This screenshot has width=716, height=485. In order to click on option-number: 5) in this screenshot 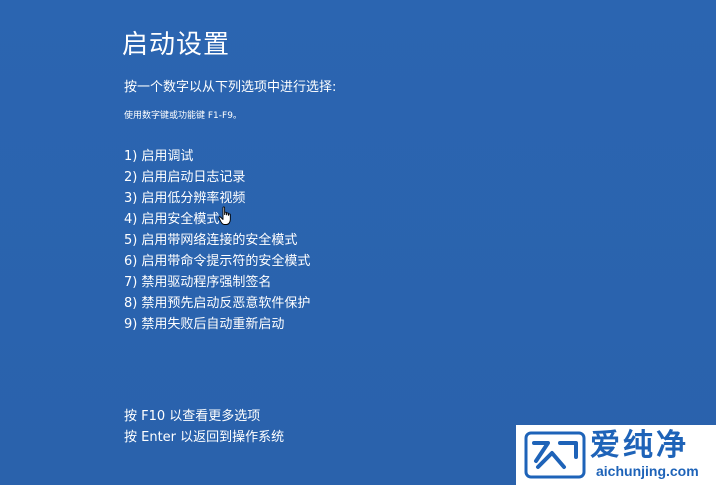, I will do `click(131, 240)`.